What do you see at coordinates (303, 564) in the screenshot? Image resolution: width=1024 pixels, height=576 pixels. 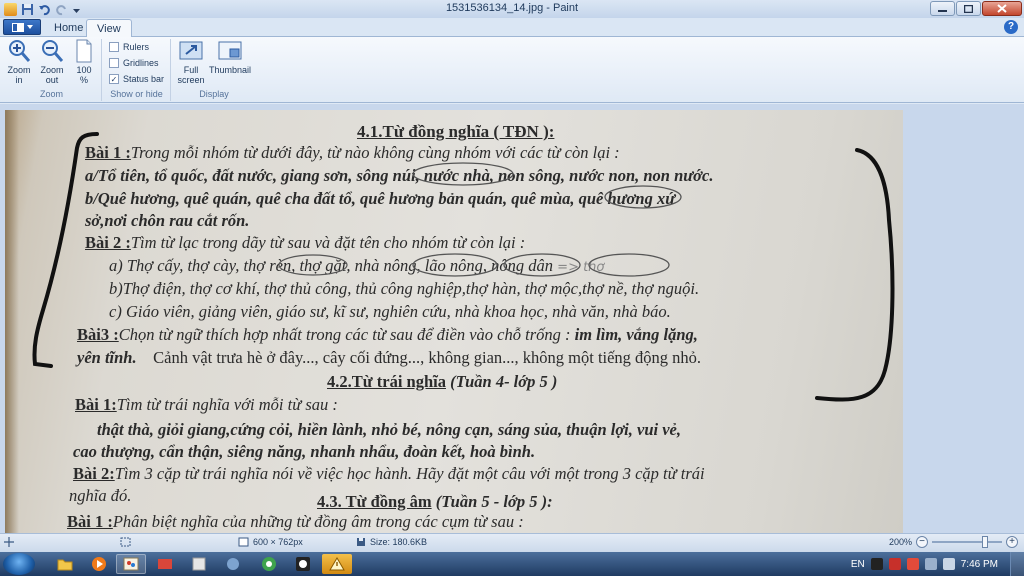 I see `camera-app-icon` at bounding box center [303, 564].